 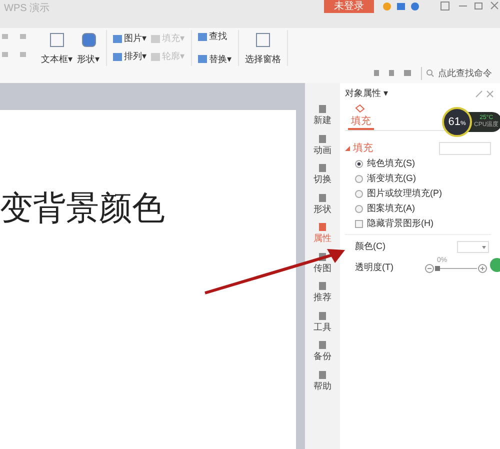 What do you see at coordinates (473, 247) in the screenshot?
I see `color-dropdown` at bounding box center [473, 247].